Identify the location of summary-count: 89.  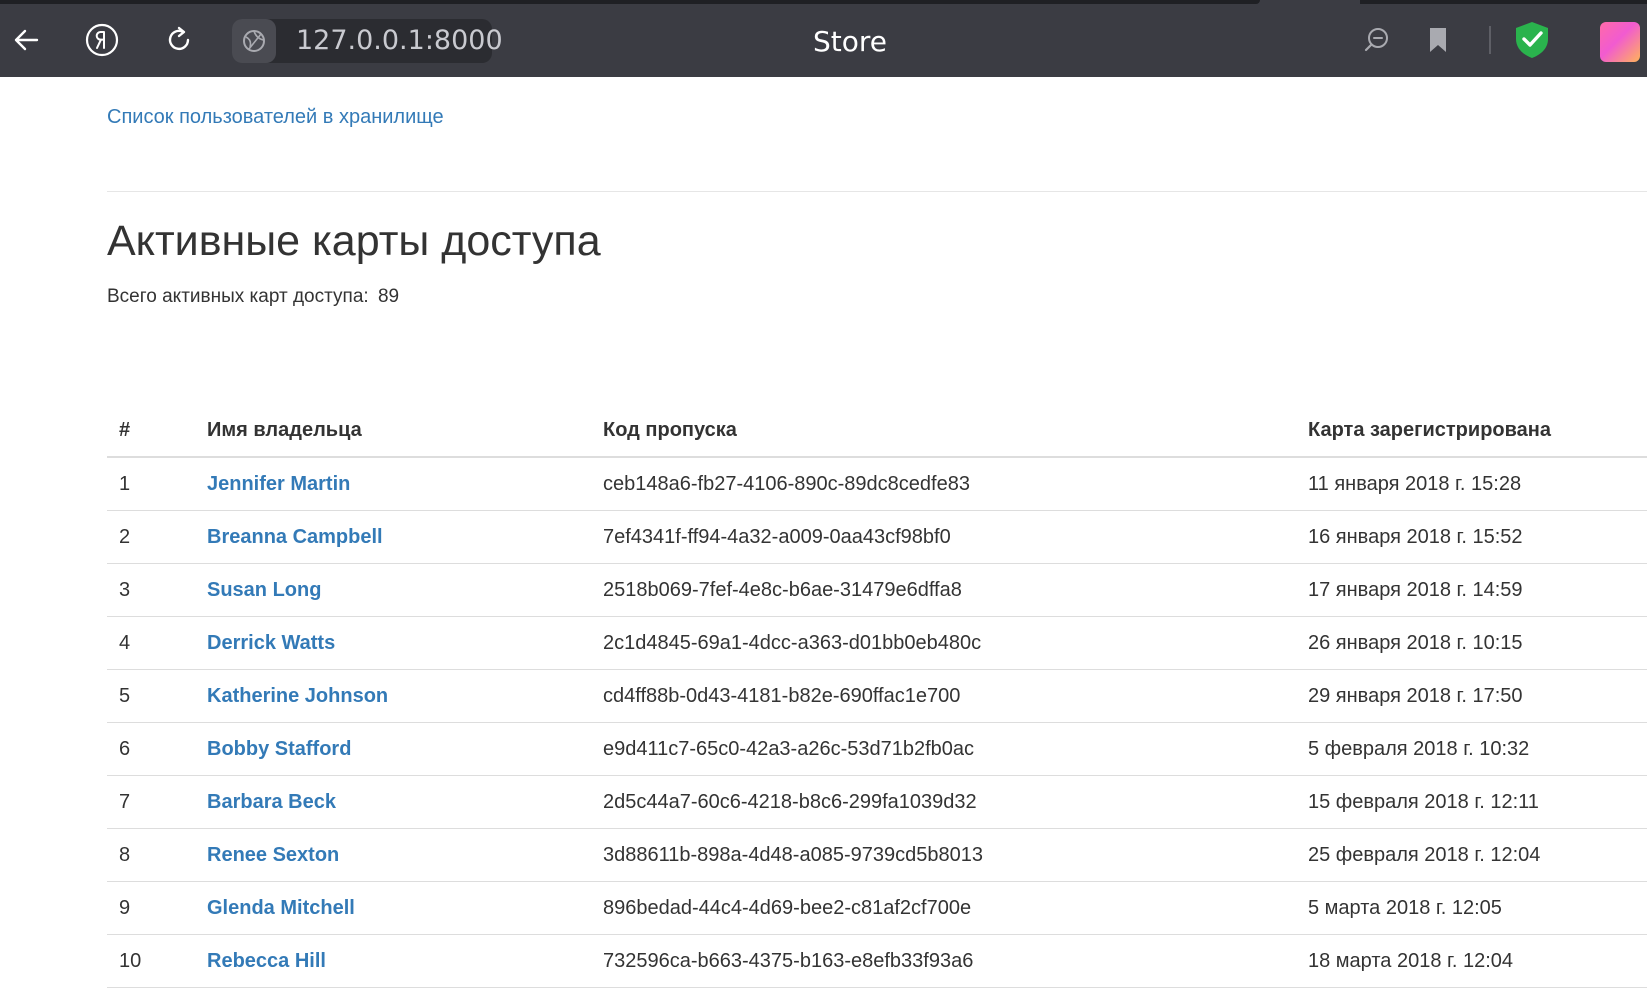
(388, 296).